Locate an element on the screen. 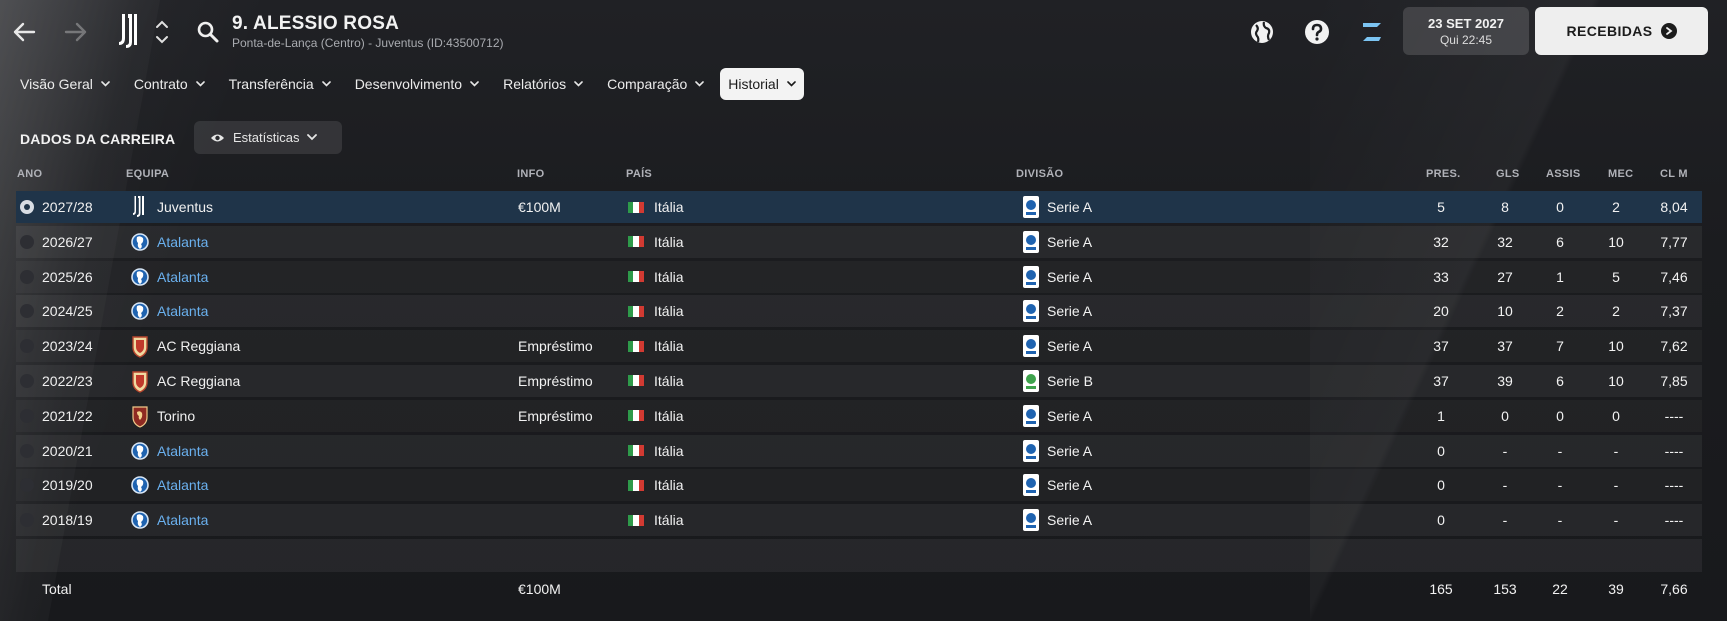 This screenshot has height=621, width=1727. tab-transferencia: Transferência is located at coordinates (280, 84).